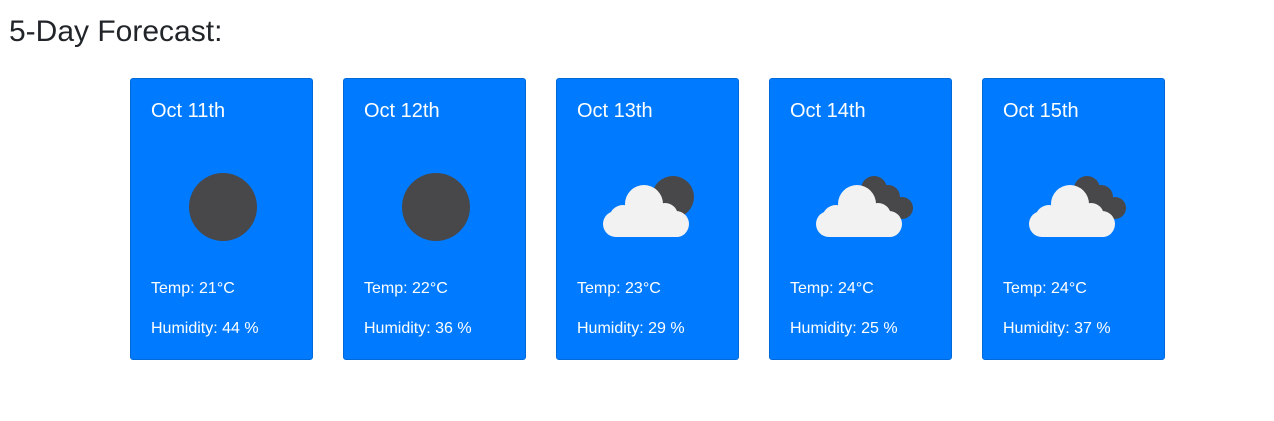 The height and width of the screenshot is (421, 1274). Describe the element at coordinates (1057, 328) in the screenshot. I see `forecast-humidity: Humidity: 37 %` at that location.